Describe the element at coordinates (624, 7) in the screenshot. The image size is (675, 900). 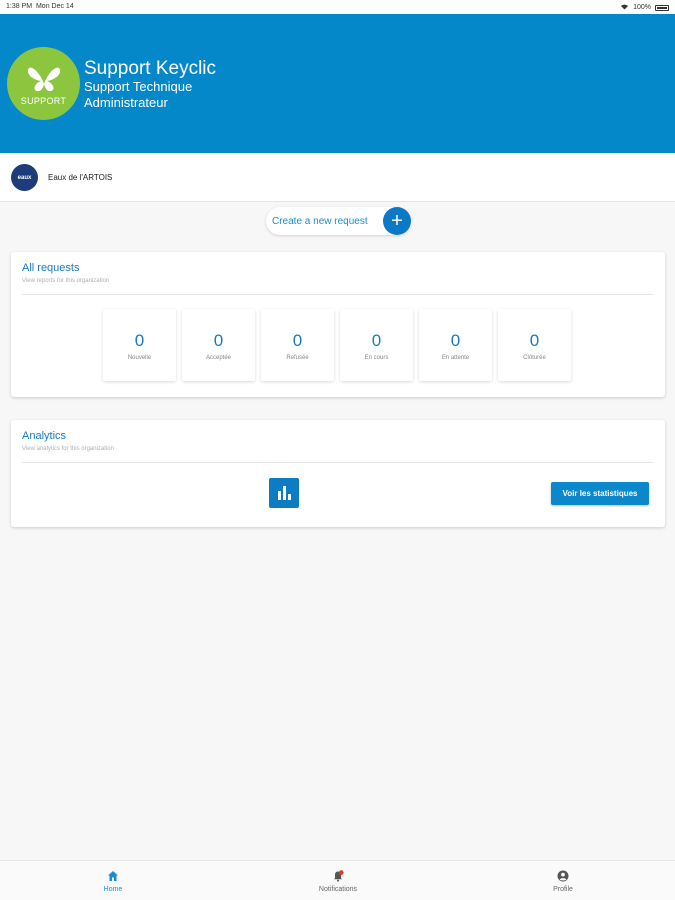
I see `wifi-icon` at that location.